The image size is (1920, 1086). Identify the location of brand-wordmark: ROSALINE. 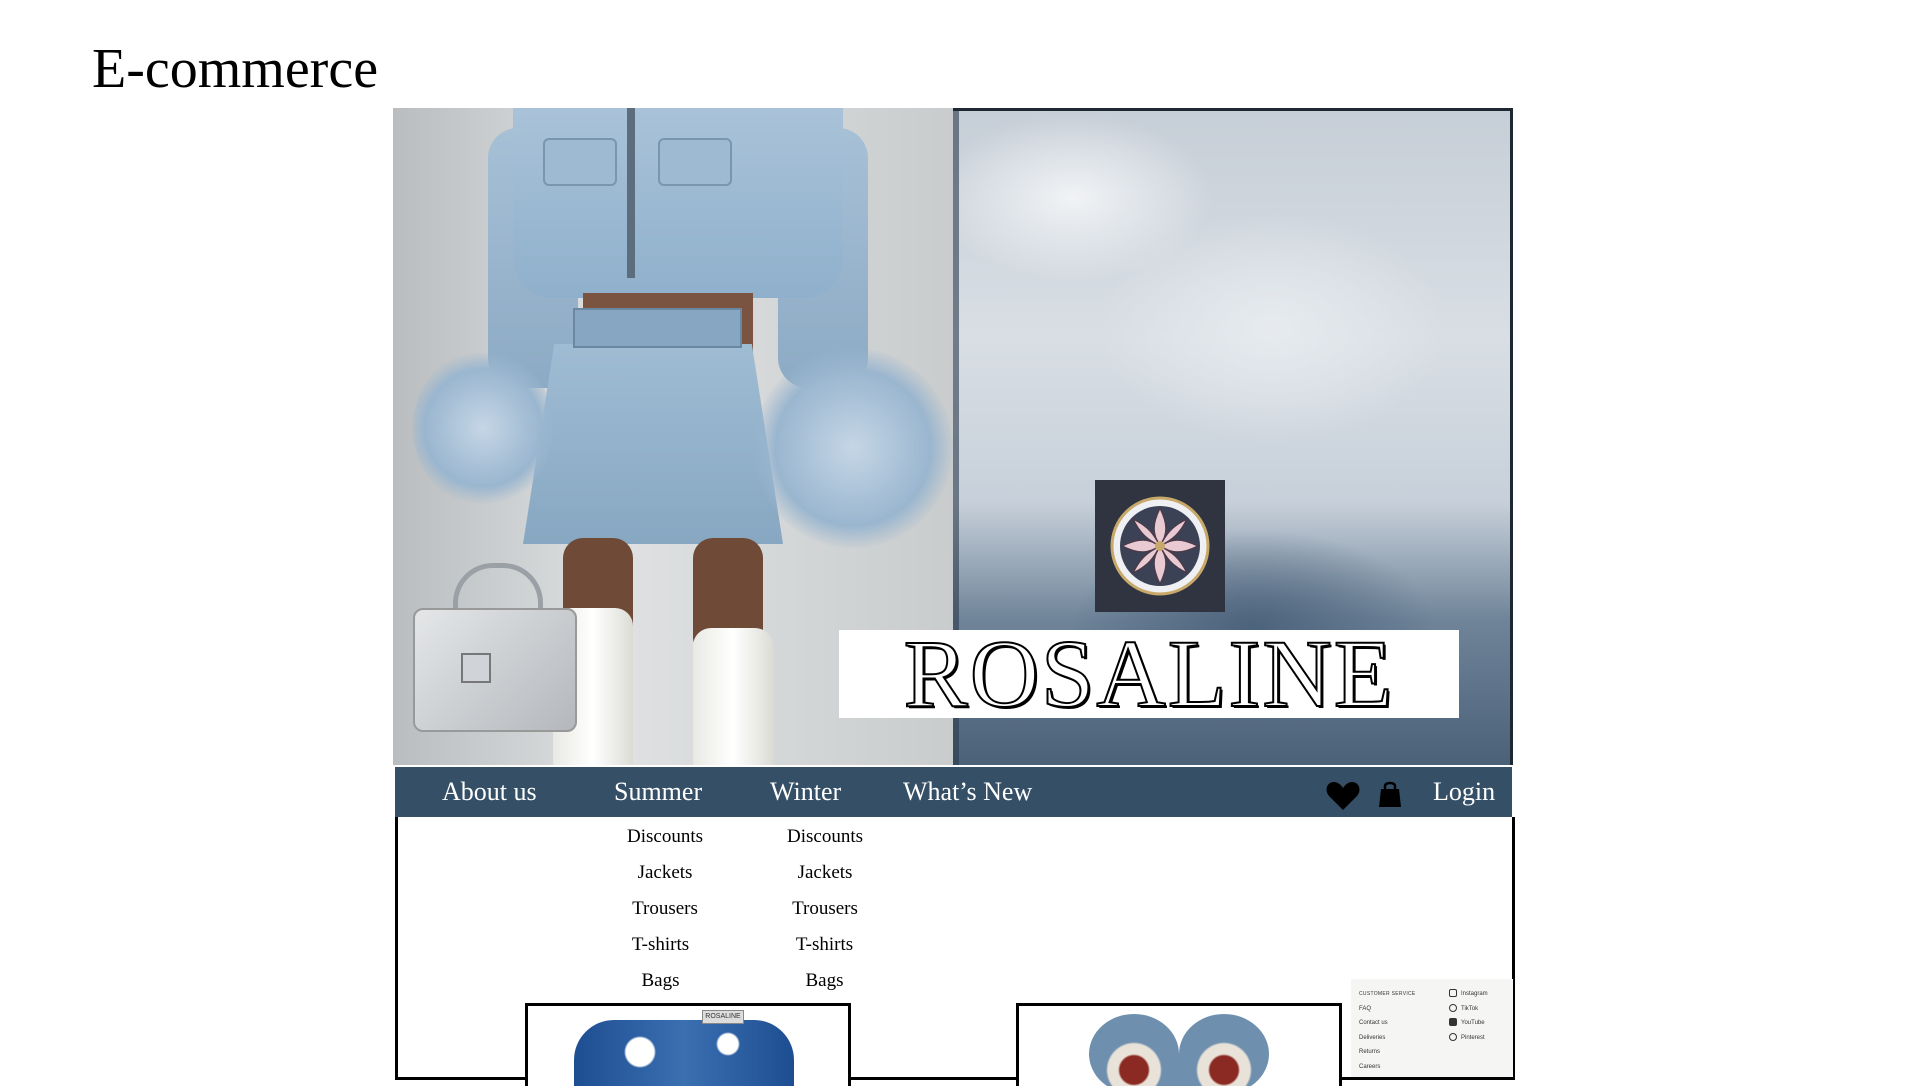
(1149, 674).